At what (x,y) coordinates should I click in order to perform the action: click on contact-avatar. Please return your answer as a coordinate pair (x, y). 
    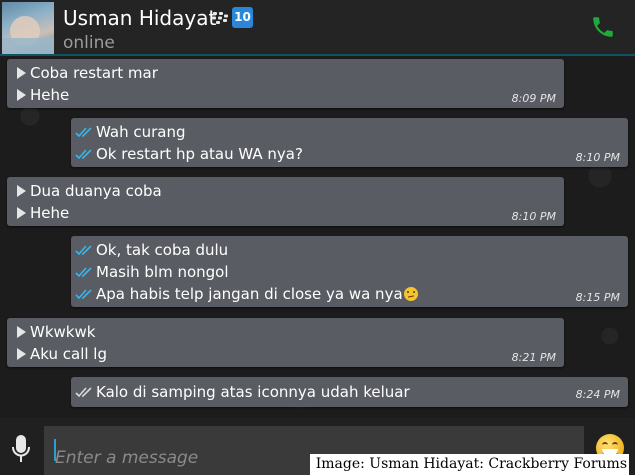
    Looking at the image, I should click on (28, 28).